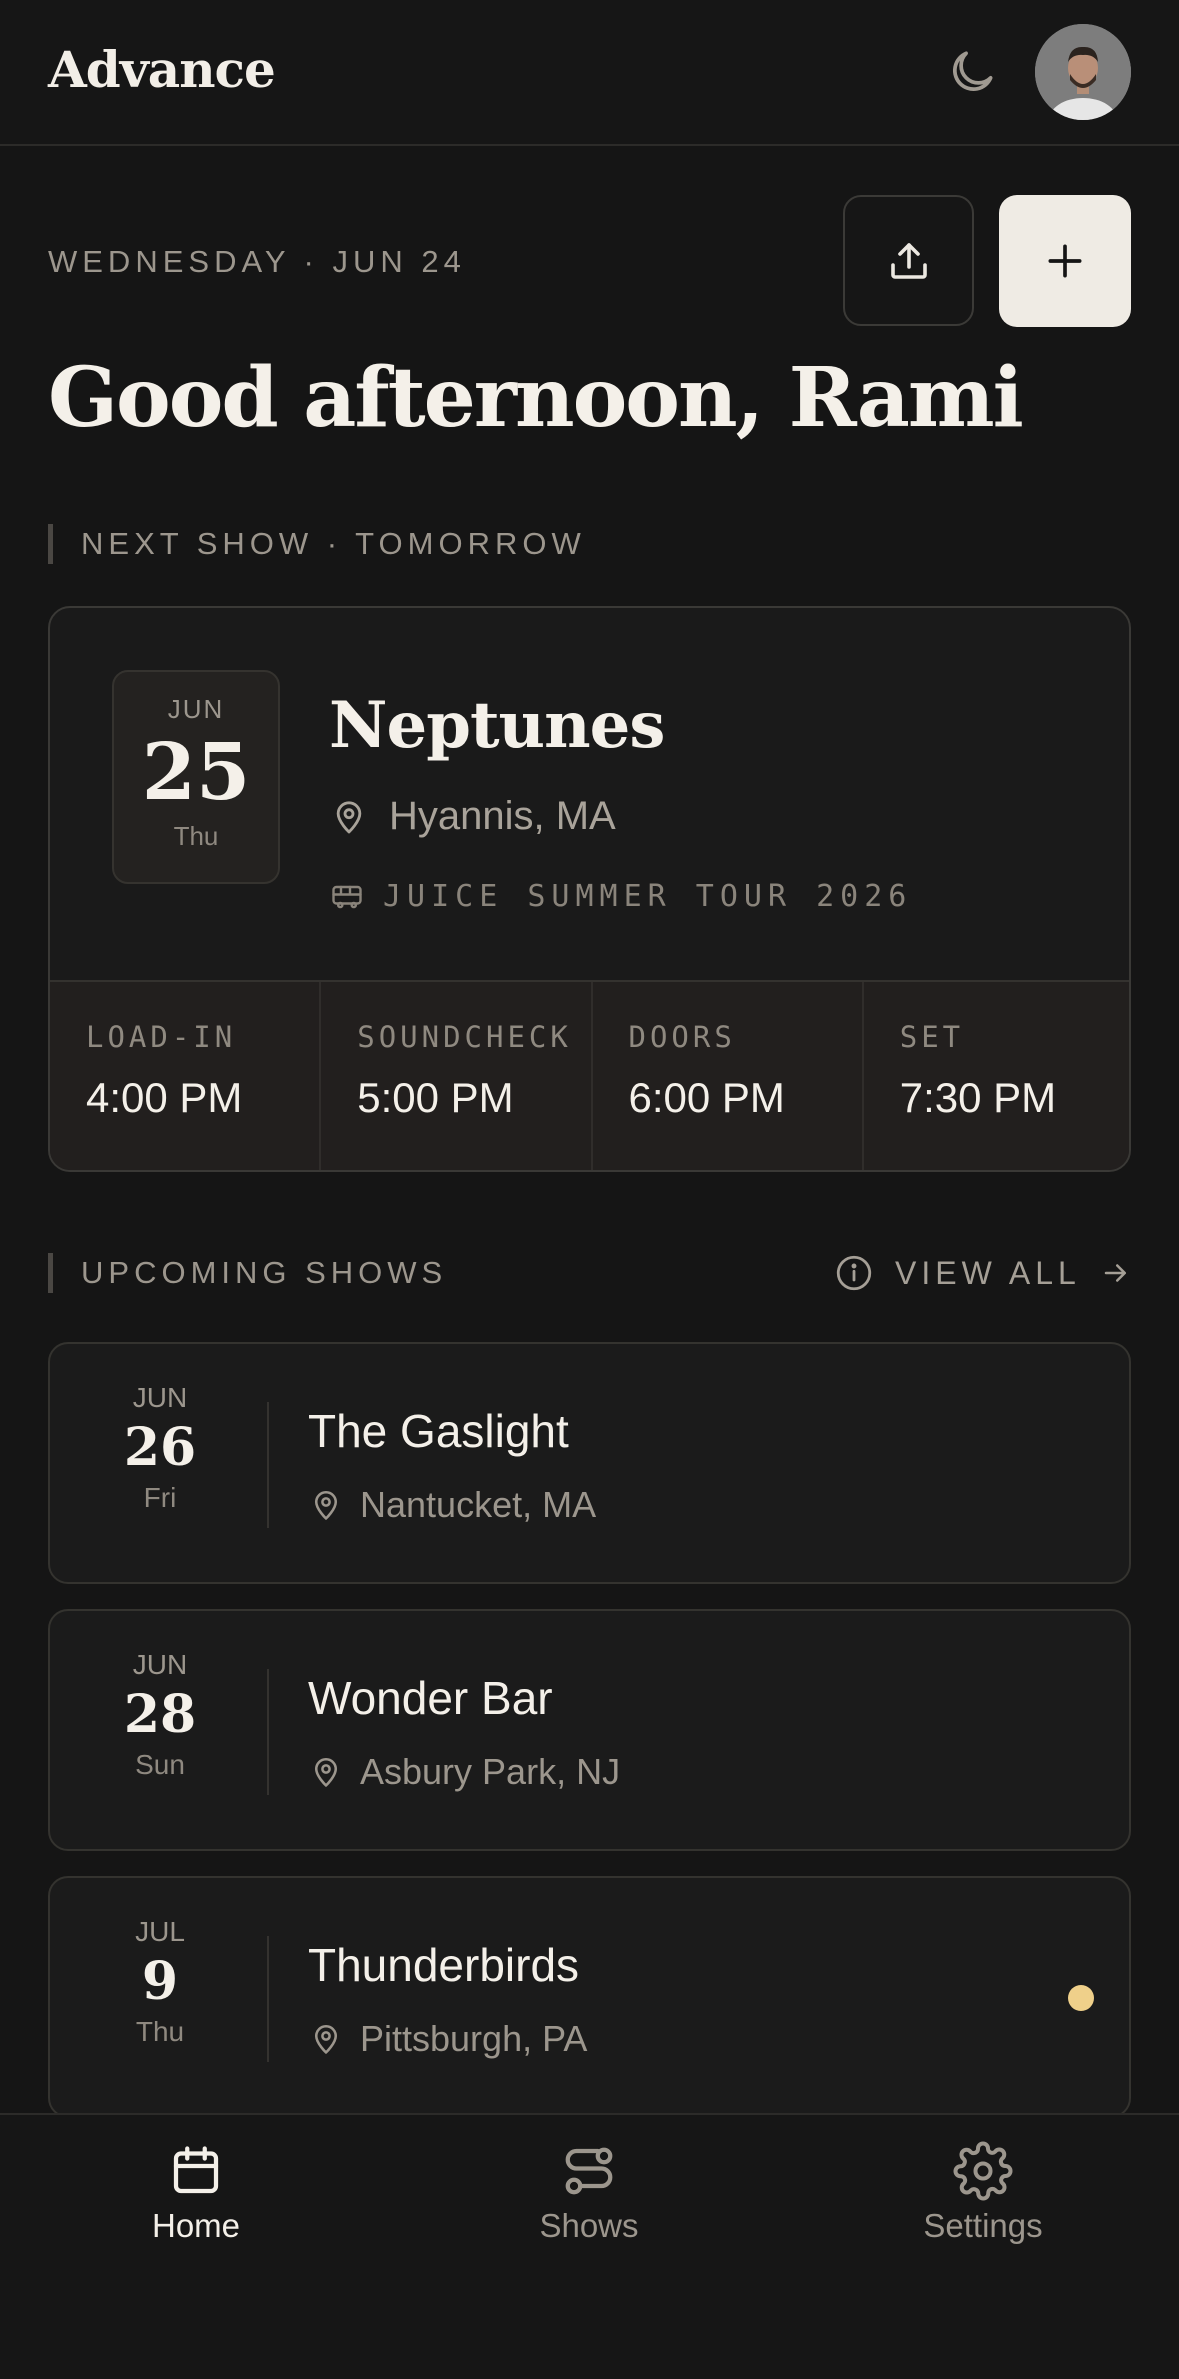  I want to click on arrow-right-icon, so click(1115, 1273).